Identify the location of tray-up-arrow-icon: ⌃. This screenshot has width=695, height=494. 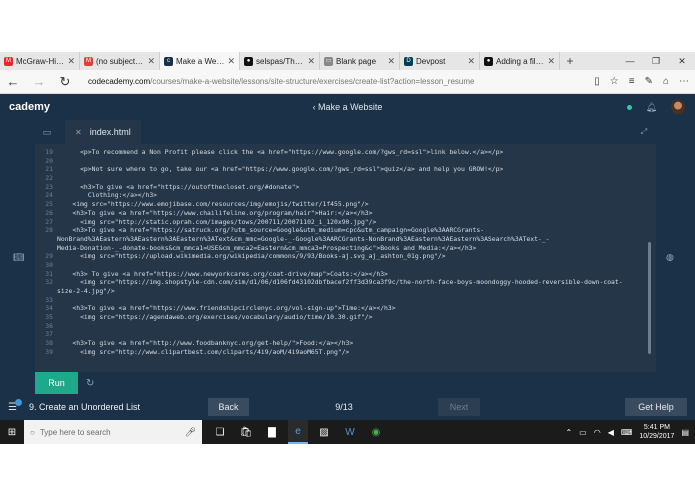
(568, 432).